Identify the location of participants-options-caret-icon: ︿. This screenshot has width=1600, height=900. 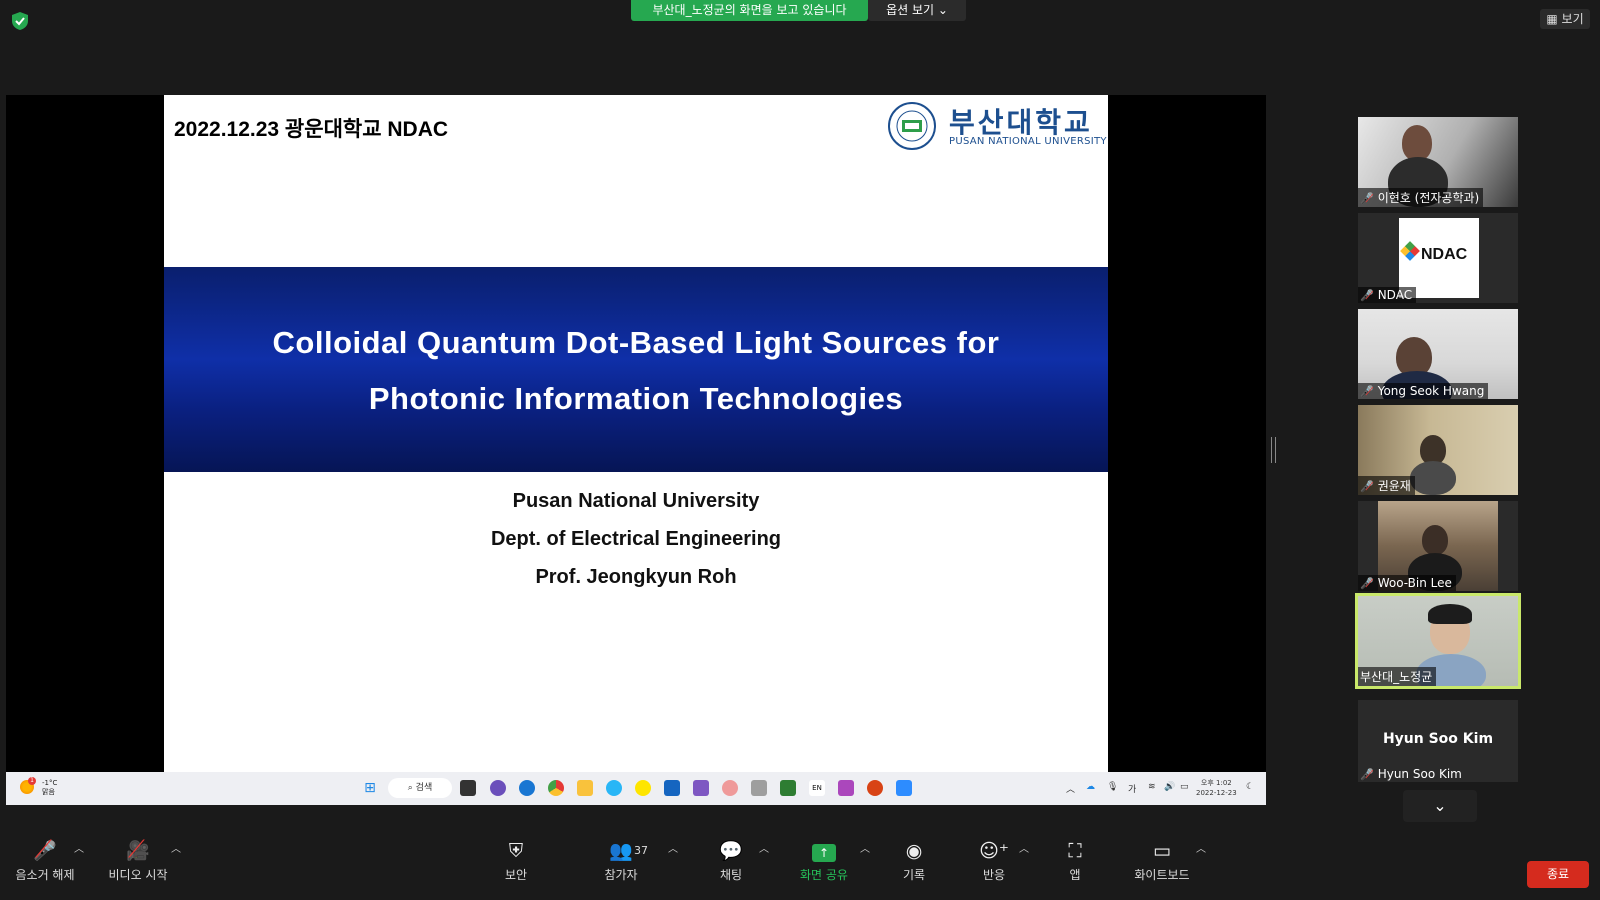
(673, 847).